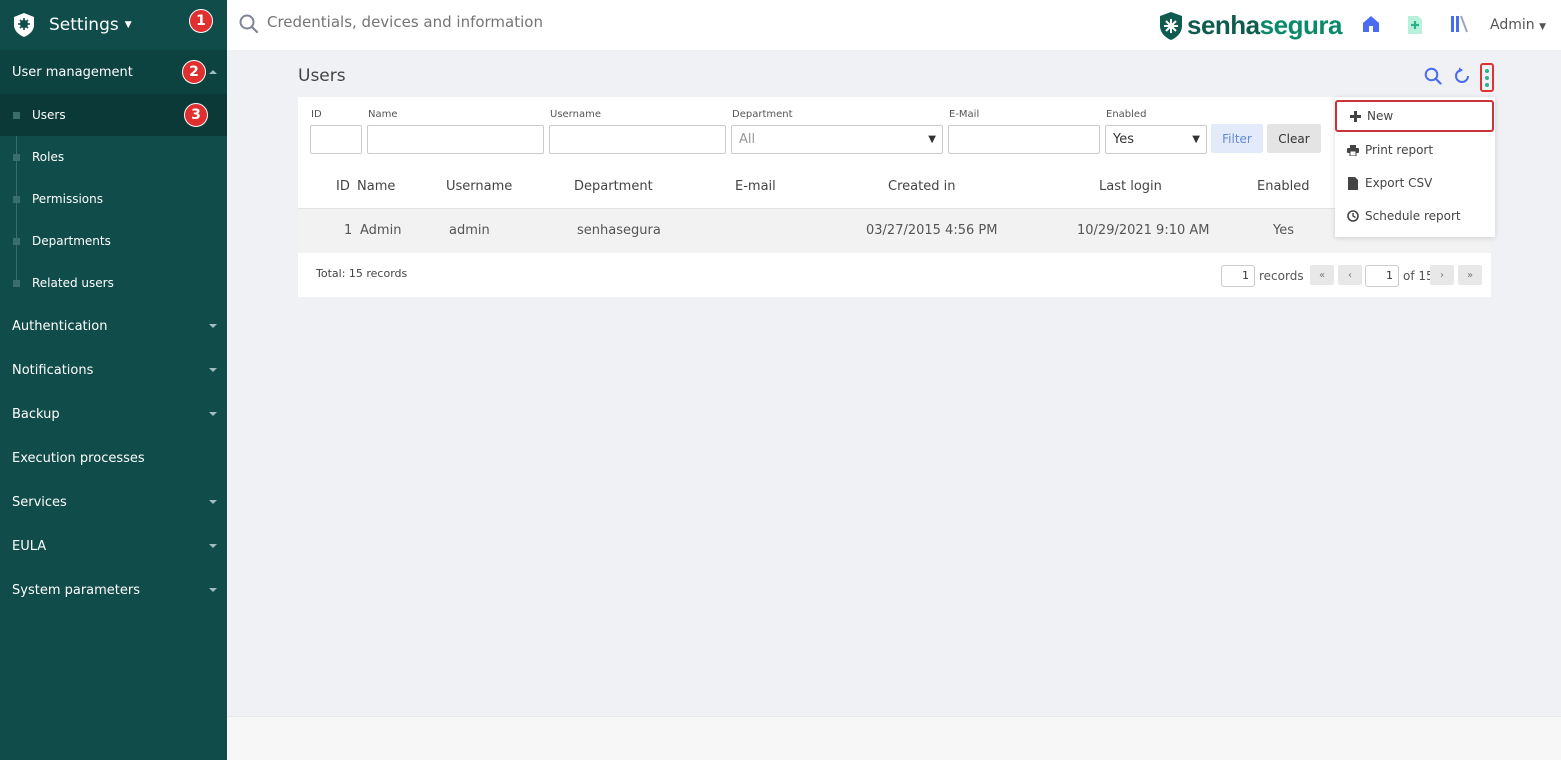 This screenshot has width=1561, height=760. What do you see at coordinates (1459, 26) in the screenshot?
I see `library-icon` at bounding box center [1459, 26].